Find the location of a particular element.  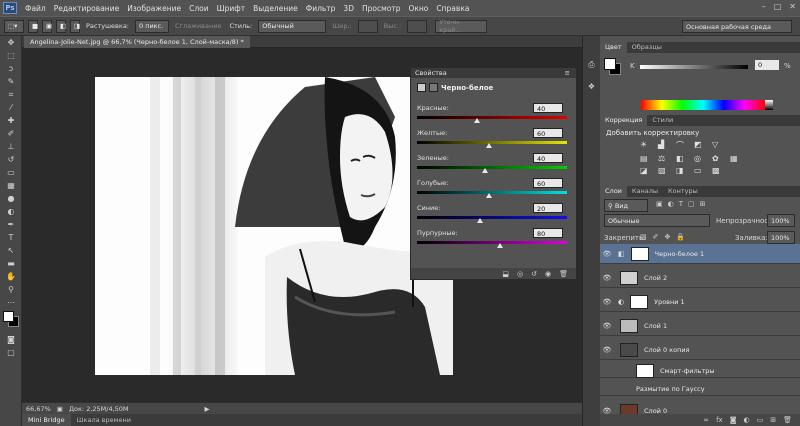

color-lookup-icon: ▦ is located at coordinates (737, 158).